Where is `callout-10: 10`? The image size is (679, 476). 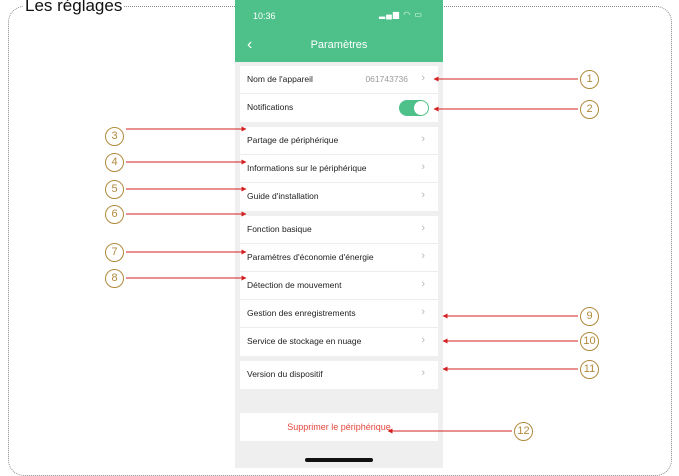
callout-10: 10 is located at coordinates (589, 341).